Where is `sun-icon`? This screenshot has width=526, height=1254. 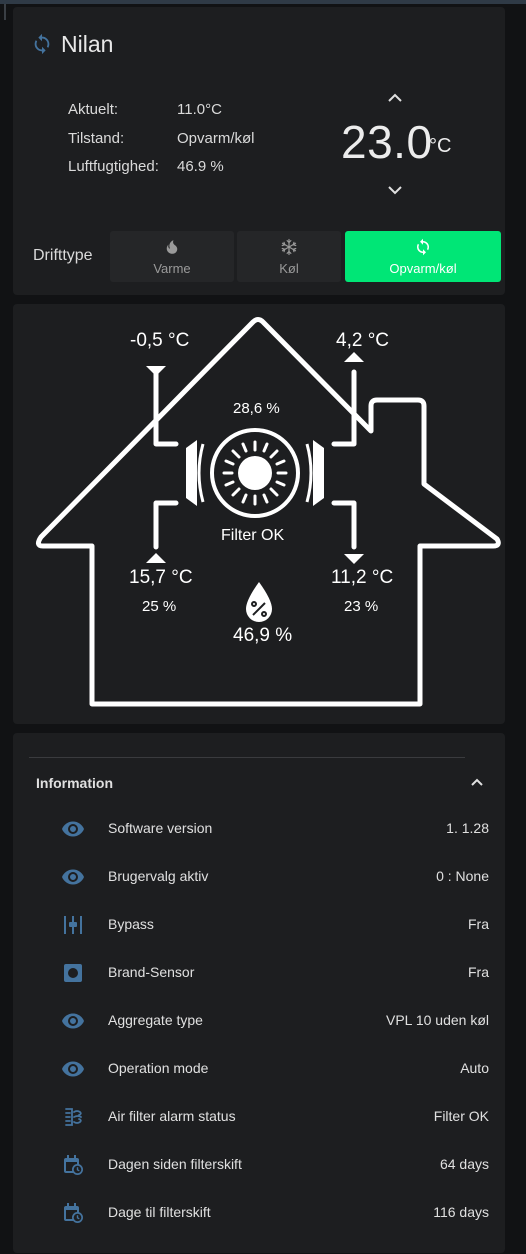 sun-icon is located at coordinates (255, 473).